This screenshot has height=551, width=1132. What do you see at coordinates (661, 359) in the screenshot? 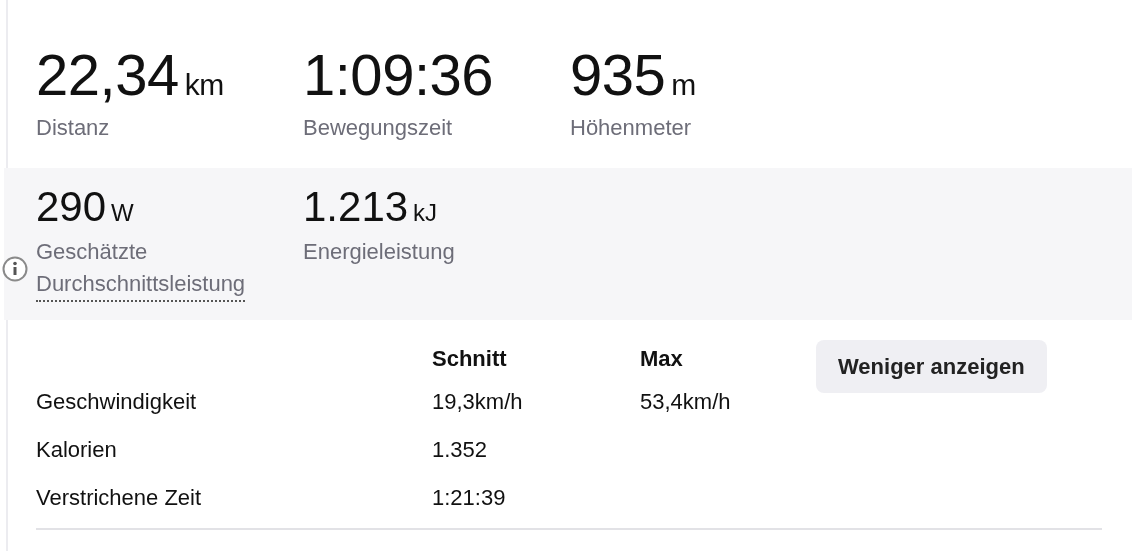
I see `column-header: Max` at bounding box center [661, 359].